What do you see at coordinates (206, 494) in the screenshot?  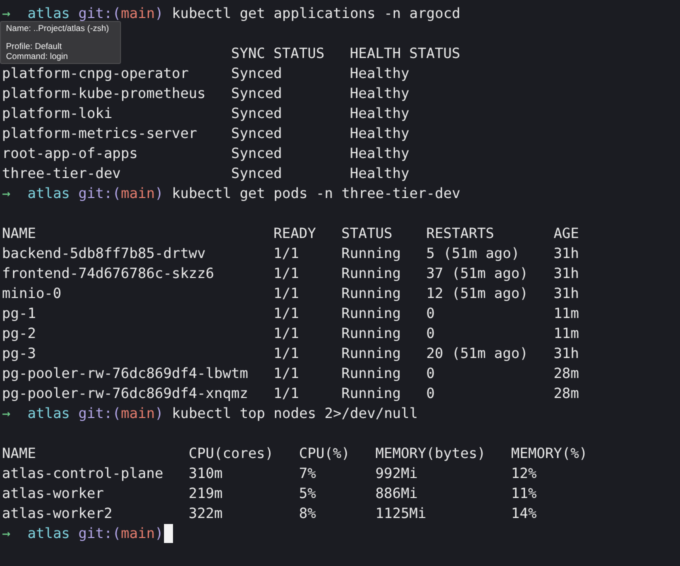 I see `table-cell-text: 219m` at bounding box center [206, 494].